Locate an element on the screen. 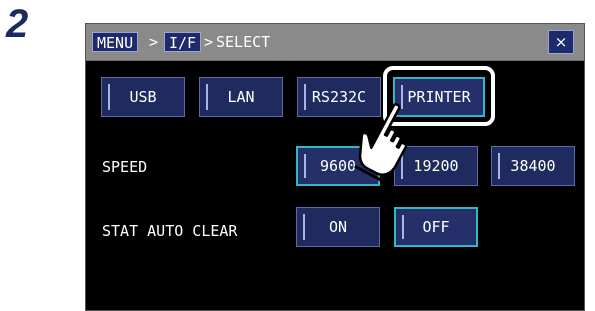 This screenshot has width=595, height=311. title-bar: MENU > I/F > SELECT × is located at coordinates (335, 42).